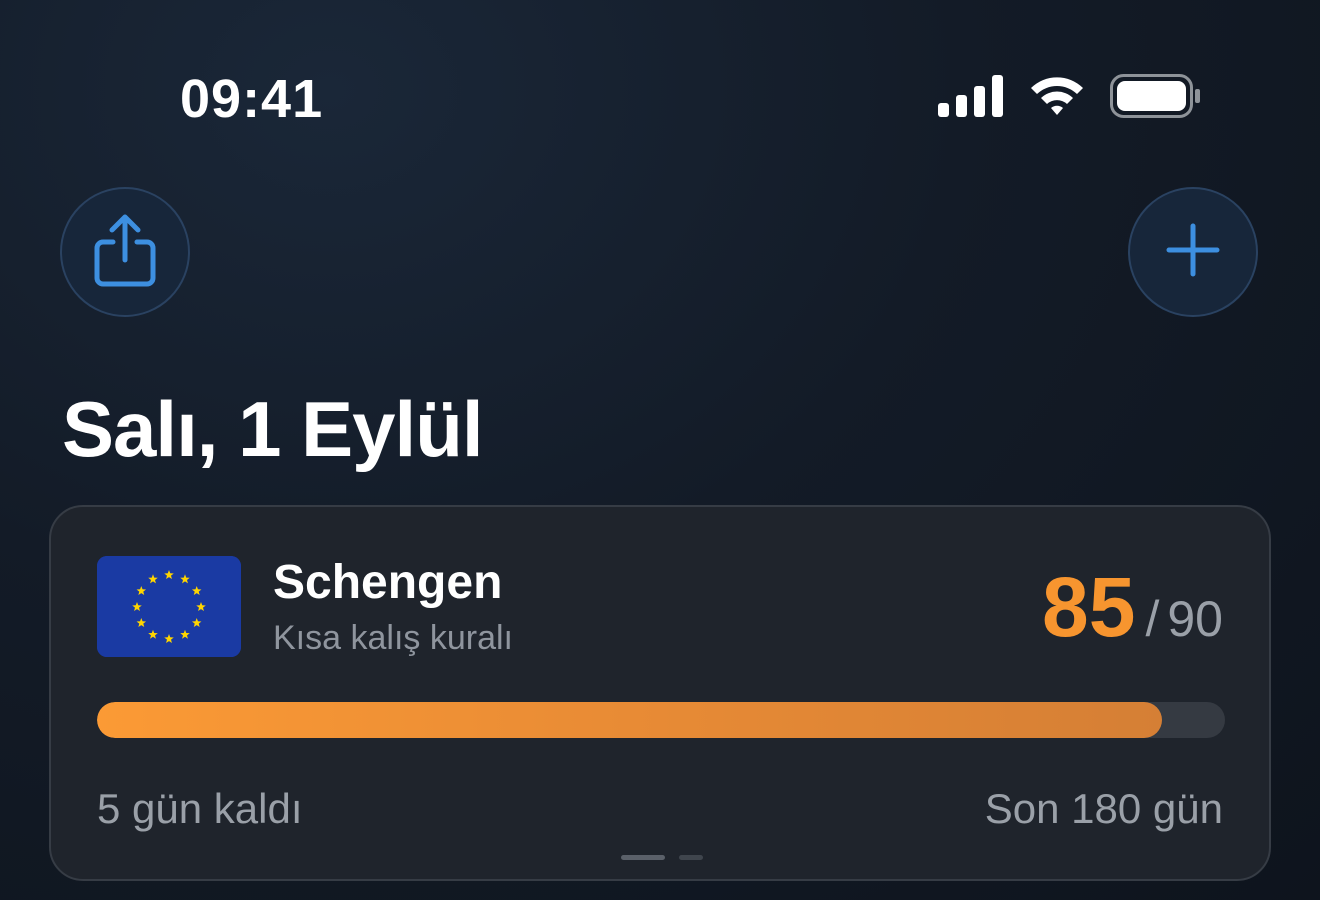 The image size is (1320, 900). I want to click on status-icons, so click(1070, 96).